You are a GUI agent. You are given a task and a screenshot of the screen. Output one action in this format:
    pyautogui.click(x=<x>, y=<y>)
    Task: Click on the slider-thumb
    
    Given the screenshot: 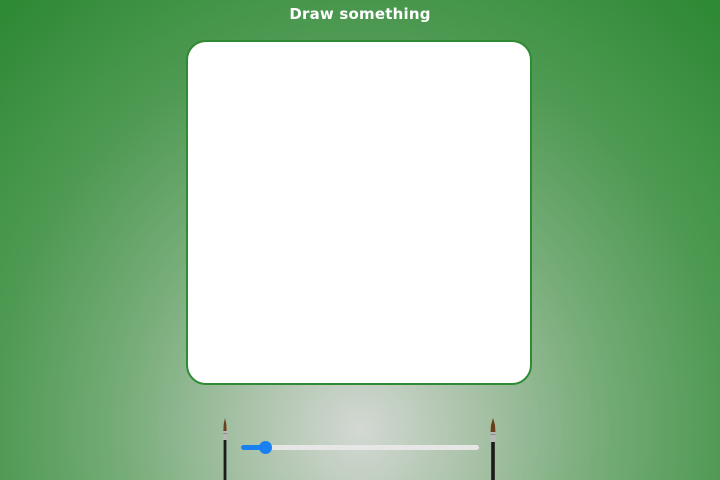 What is the action you would take?
    pyautogui.click(x=265, y=447)
    